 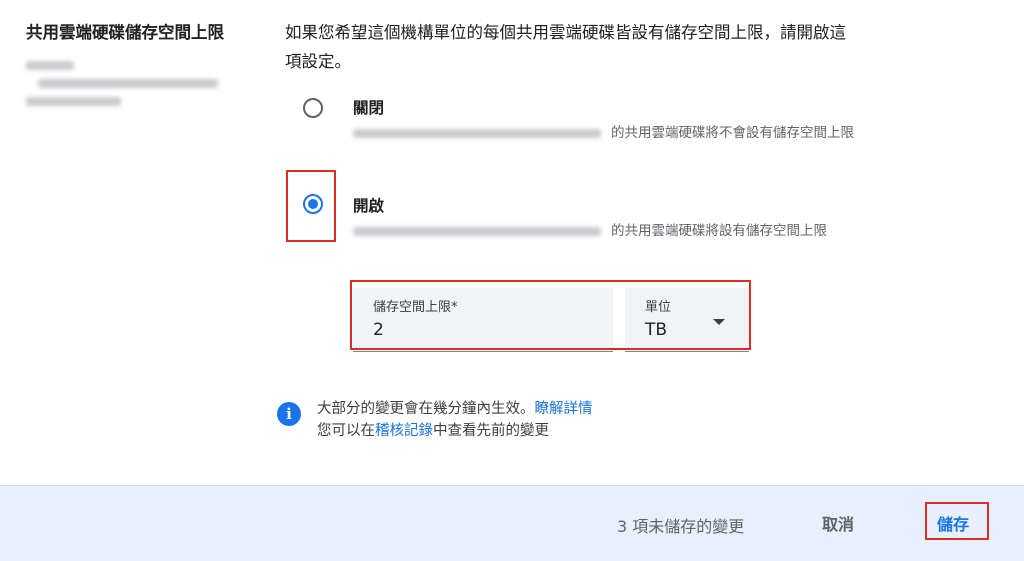 I want to click on info-icon: i, so click(x=289, y=414).